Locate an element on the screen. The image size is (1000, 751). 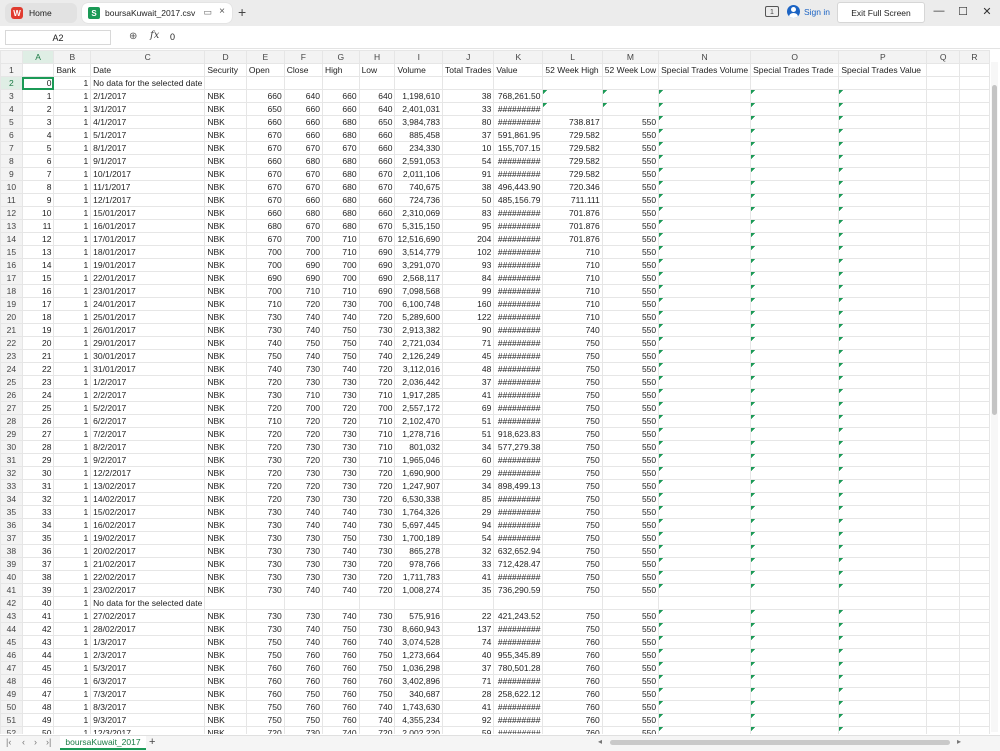
cell: 4 is located at coordinates (38, 135).